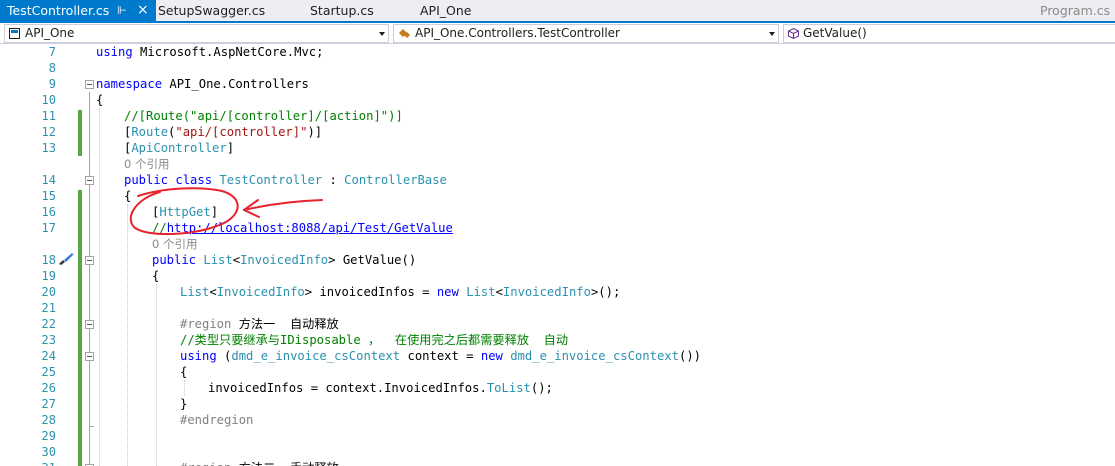  I want to click on tab-label: Program.cs, so click(1075, 10).